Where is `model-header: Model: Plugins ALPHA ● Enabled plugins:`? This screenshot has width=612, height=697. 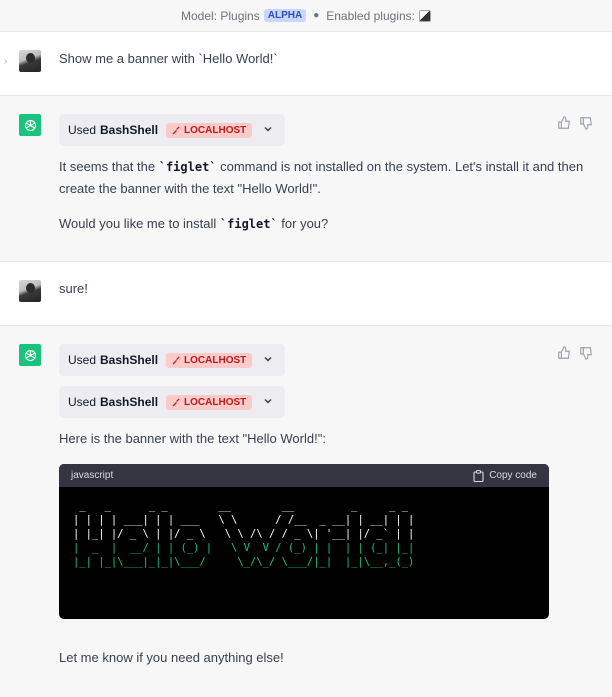
model-header: Model: Plugins ALPHA ● Enabled plugins: is located at coordinates (306, 16).